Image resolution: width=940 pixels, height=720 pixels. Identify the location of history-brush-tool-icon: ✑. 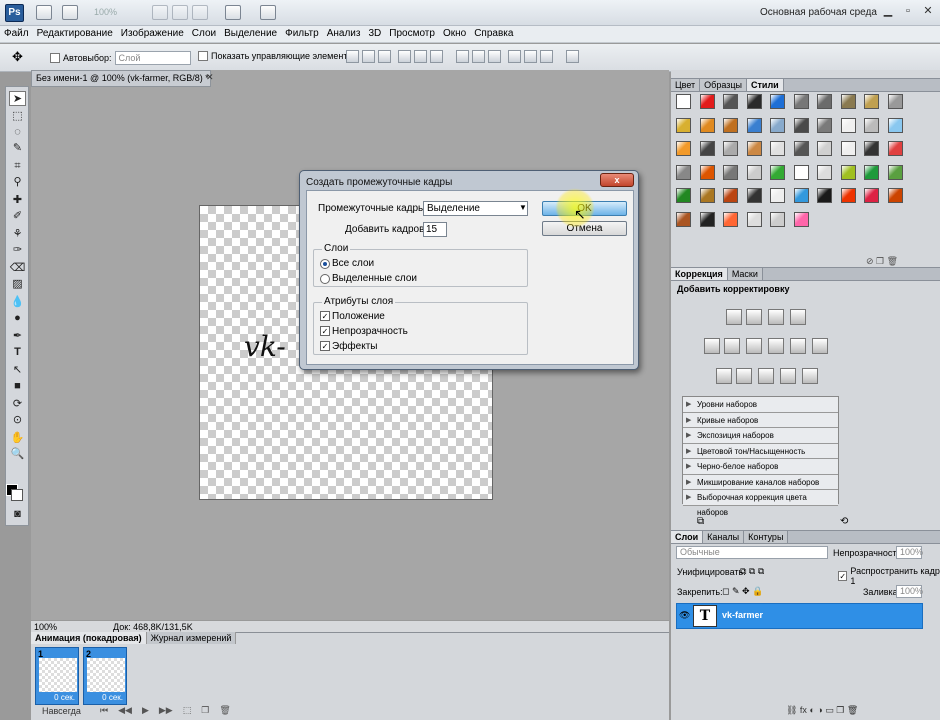
(17, 250).